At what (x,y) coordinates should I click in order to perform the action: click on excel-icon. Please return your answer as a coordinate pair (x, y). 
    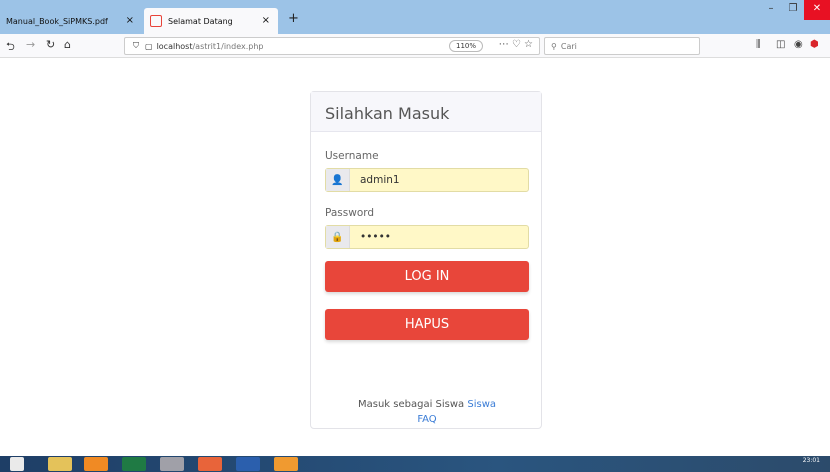
    Looking at the image, I should click on (134, 464).